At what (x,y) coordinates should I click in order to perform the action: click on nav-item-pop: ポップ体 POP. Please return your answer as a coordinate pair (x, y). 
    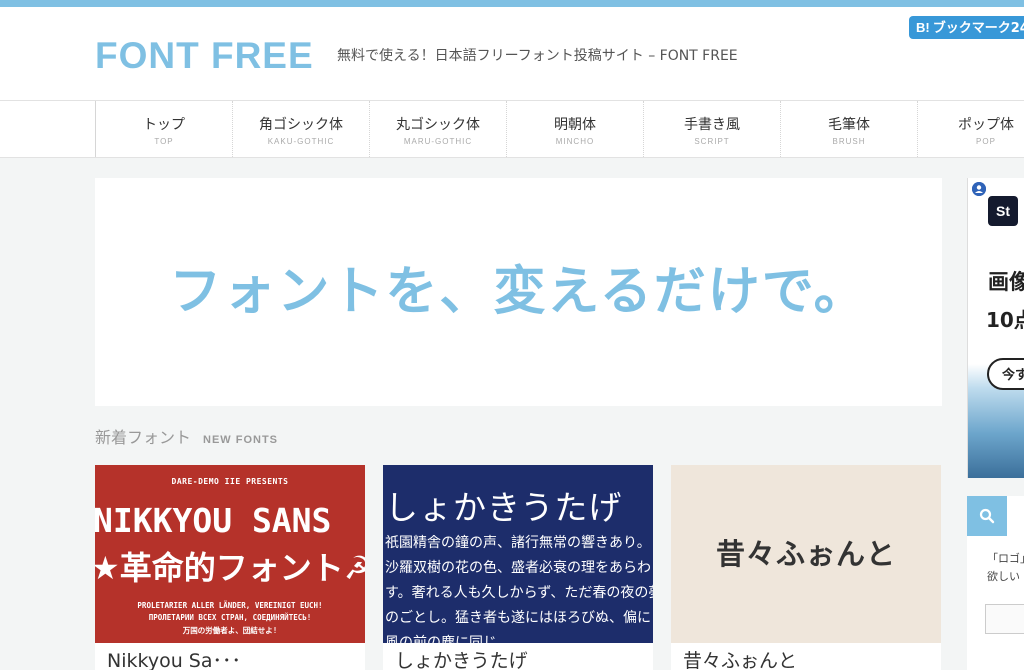
    Looking at the image, I should click on (970, 129).